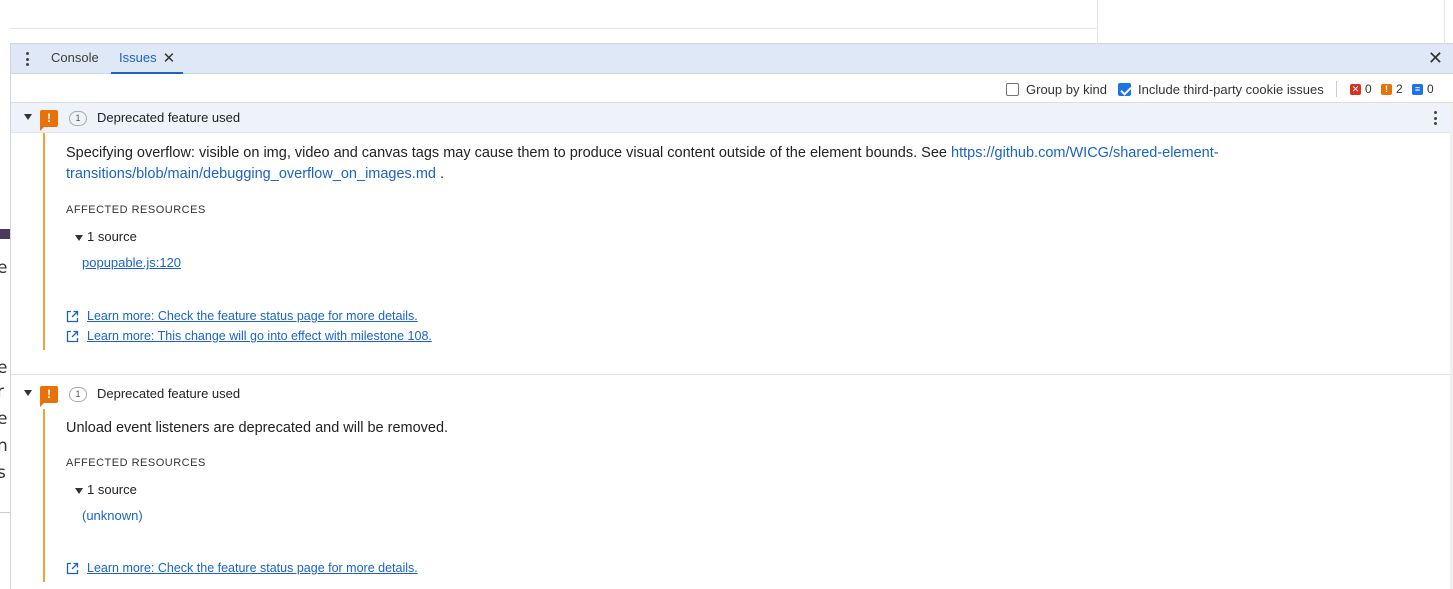 This screenshot has width=1453, height=589. What do you see at coordinates (1066, 89) in the screenshot?
I see `checkbox-label: Group by kind` at bounding box center [1066, 89].